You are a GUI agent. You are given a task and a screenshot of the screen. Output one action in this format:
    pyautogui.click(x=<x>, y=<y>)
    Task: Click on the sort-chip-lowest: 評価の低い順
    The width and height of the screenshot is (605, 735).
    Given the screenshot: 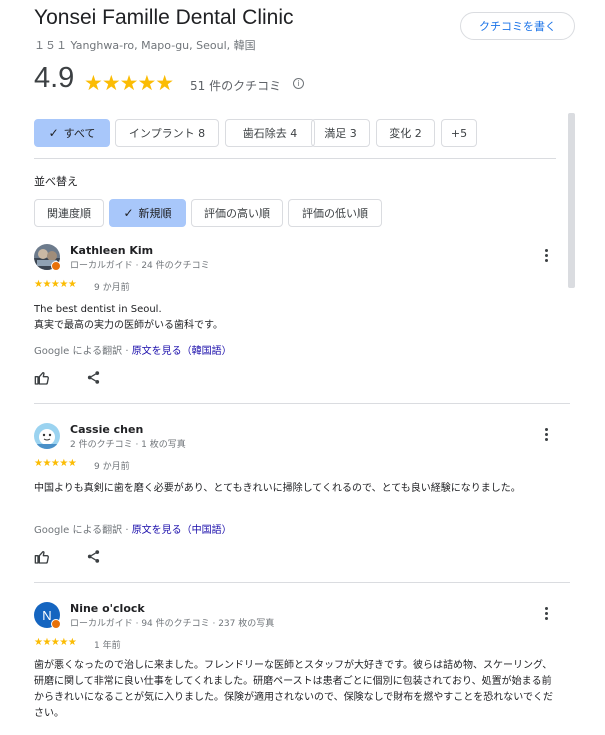 What is the action you would take?
    pyautogui.click(x=335, y=213)
    